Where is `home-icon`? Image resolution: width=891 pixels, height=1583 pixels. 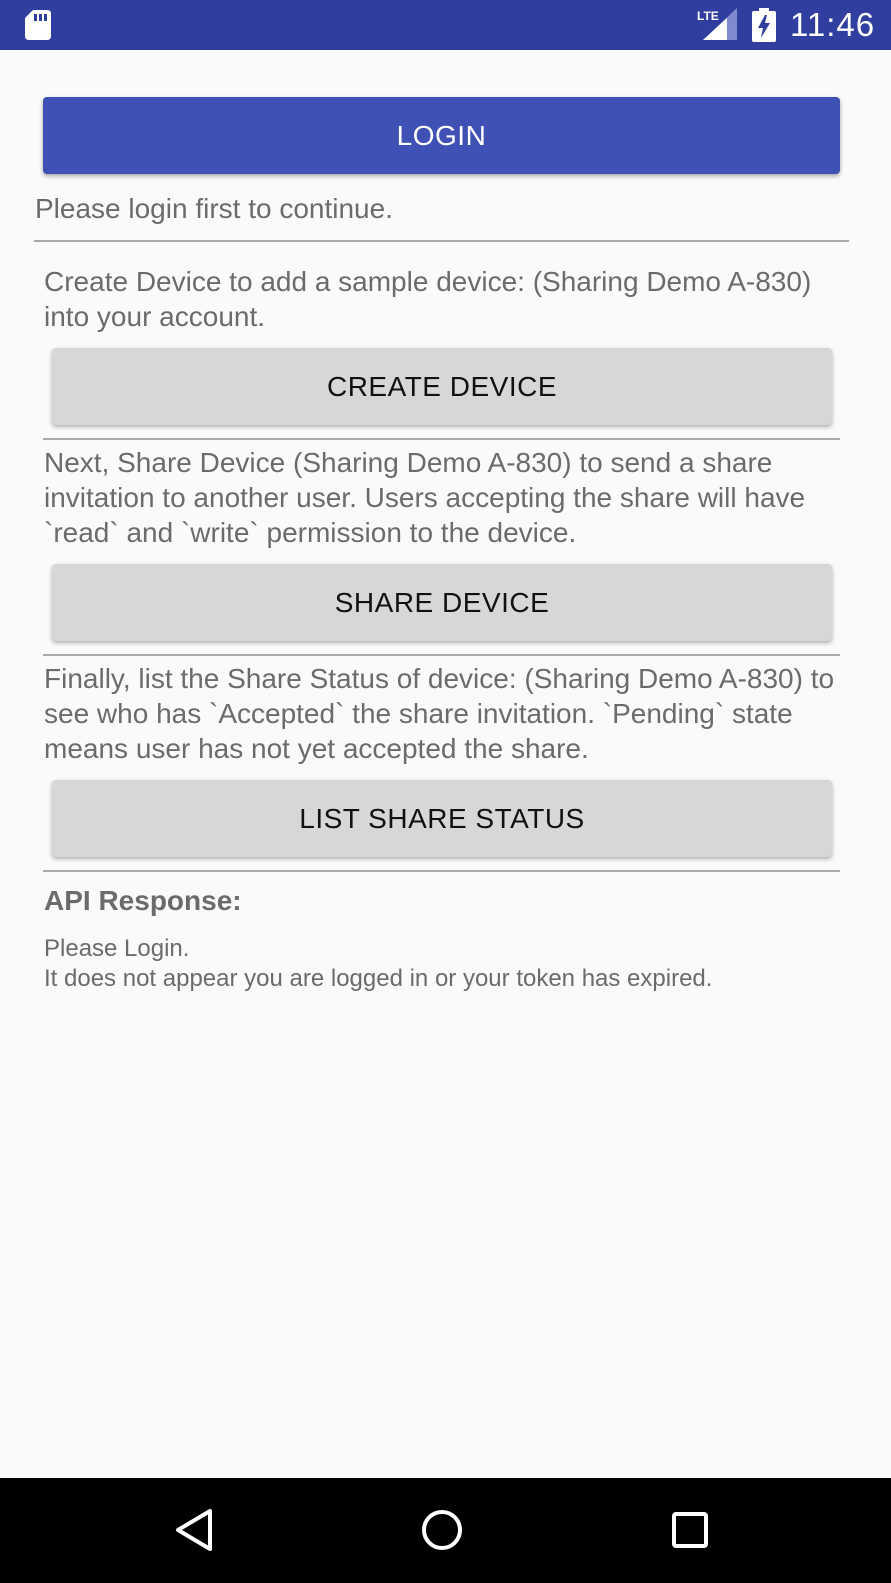
home-icon is located at coordinates (442, 1530).